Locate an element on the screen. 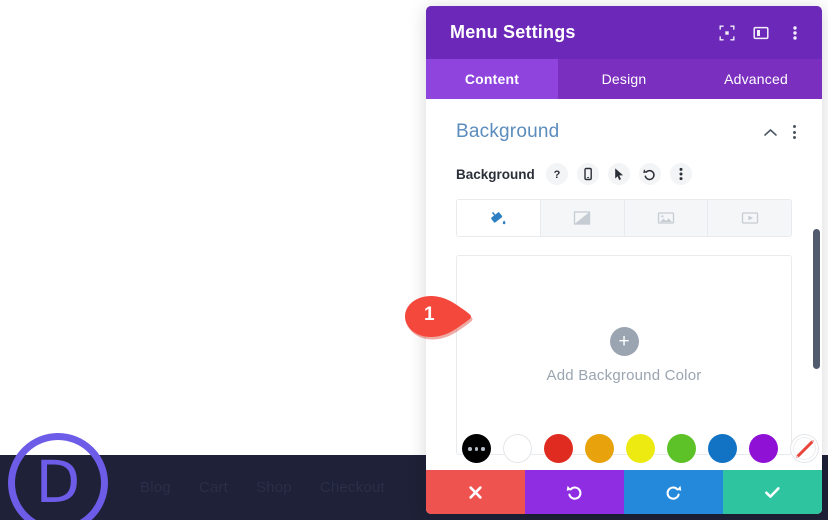 The image size is (828, 520). annotation-marker-number: 1 is located at coordinates (429, 314).